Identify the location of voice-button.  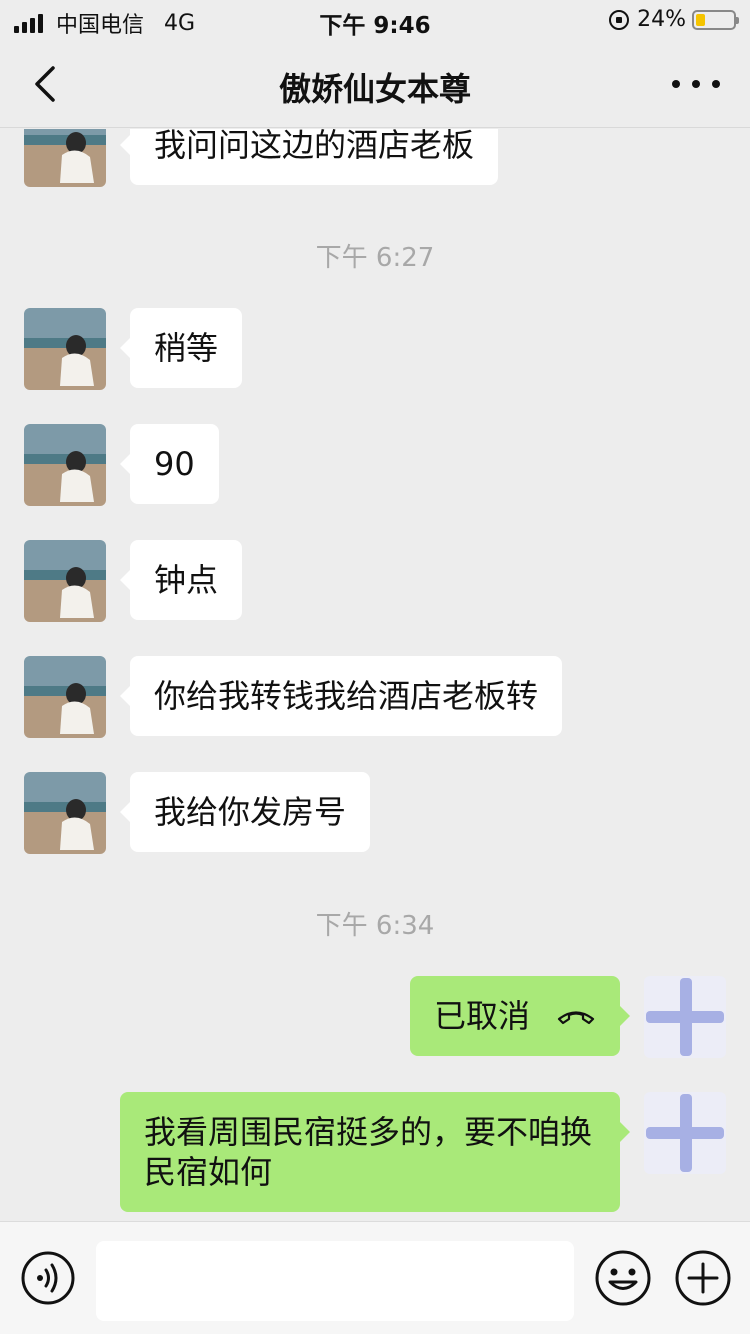
(48, 1278).